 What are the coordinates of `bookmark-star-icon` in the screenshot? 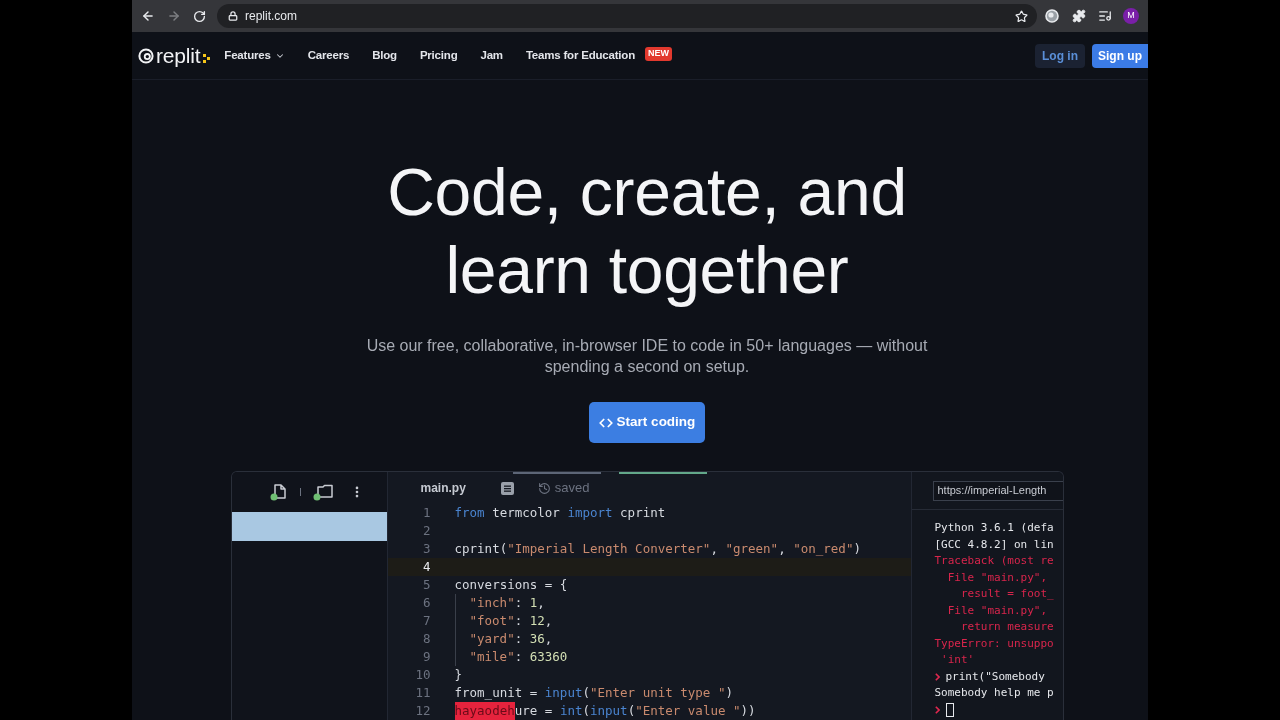 It's located at (1021, 16).